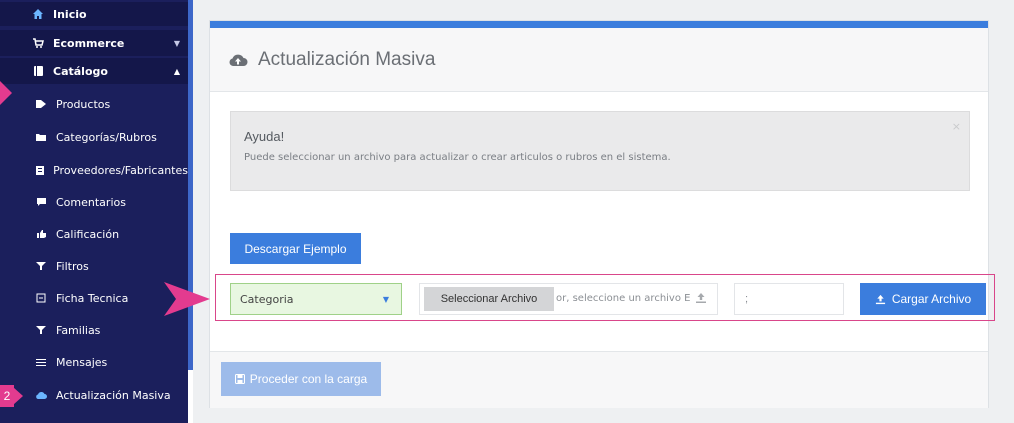 This screenshot has width=1014, height=423. Describe the element at coordinates (120, 170) in the screenshot. I see `sidebar-item-label: Proveedores/Fabricantes` at that location.